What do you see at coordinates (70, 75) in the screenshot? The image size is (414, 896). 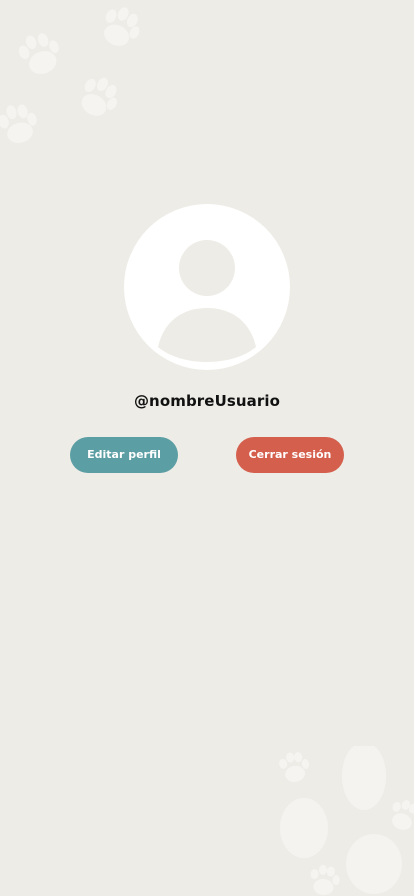 I see `paw-prints-decoration-top` at bounding box center [70, 75].